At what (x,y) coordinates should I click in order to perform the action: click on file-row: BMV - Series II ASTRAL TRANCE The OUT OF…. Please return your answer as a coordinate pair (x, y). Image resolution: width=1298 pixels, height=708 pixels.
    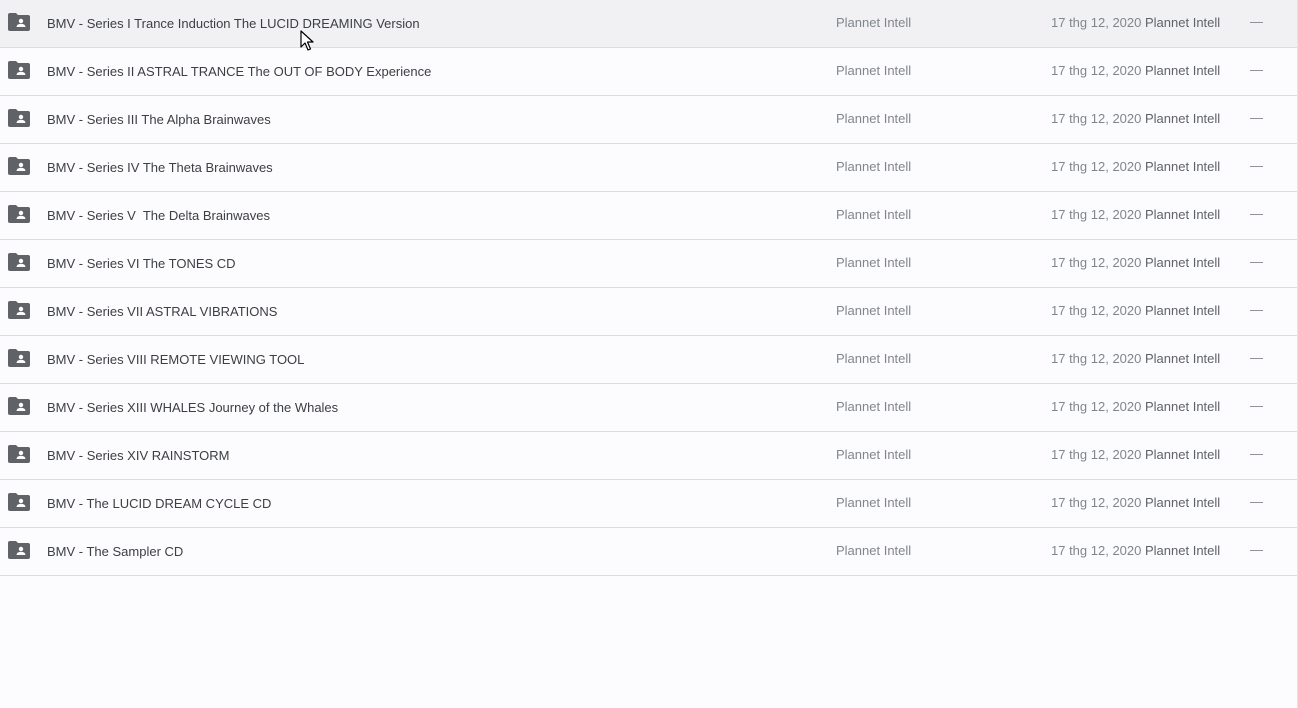
    Looking at the image, I should click on (648, 72).